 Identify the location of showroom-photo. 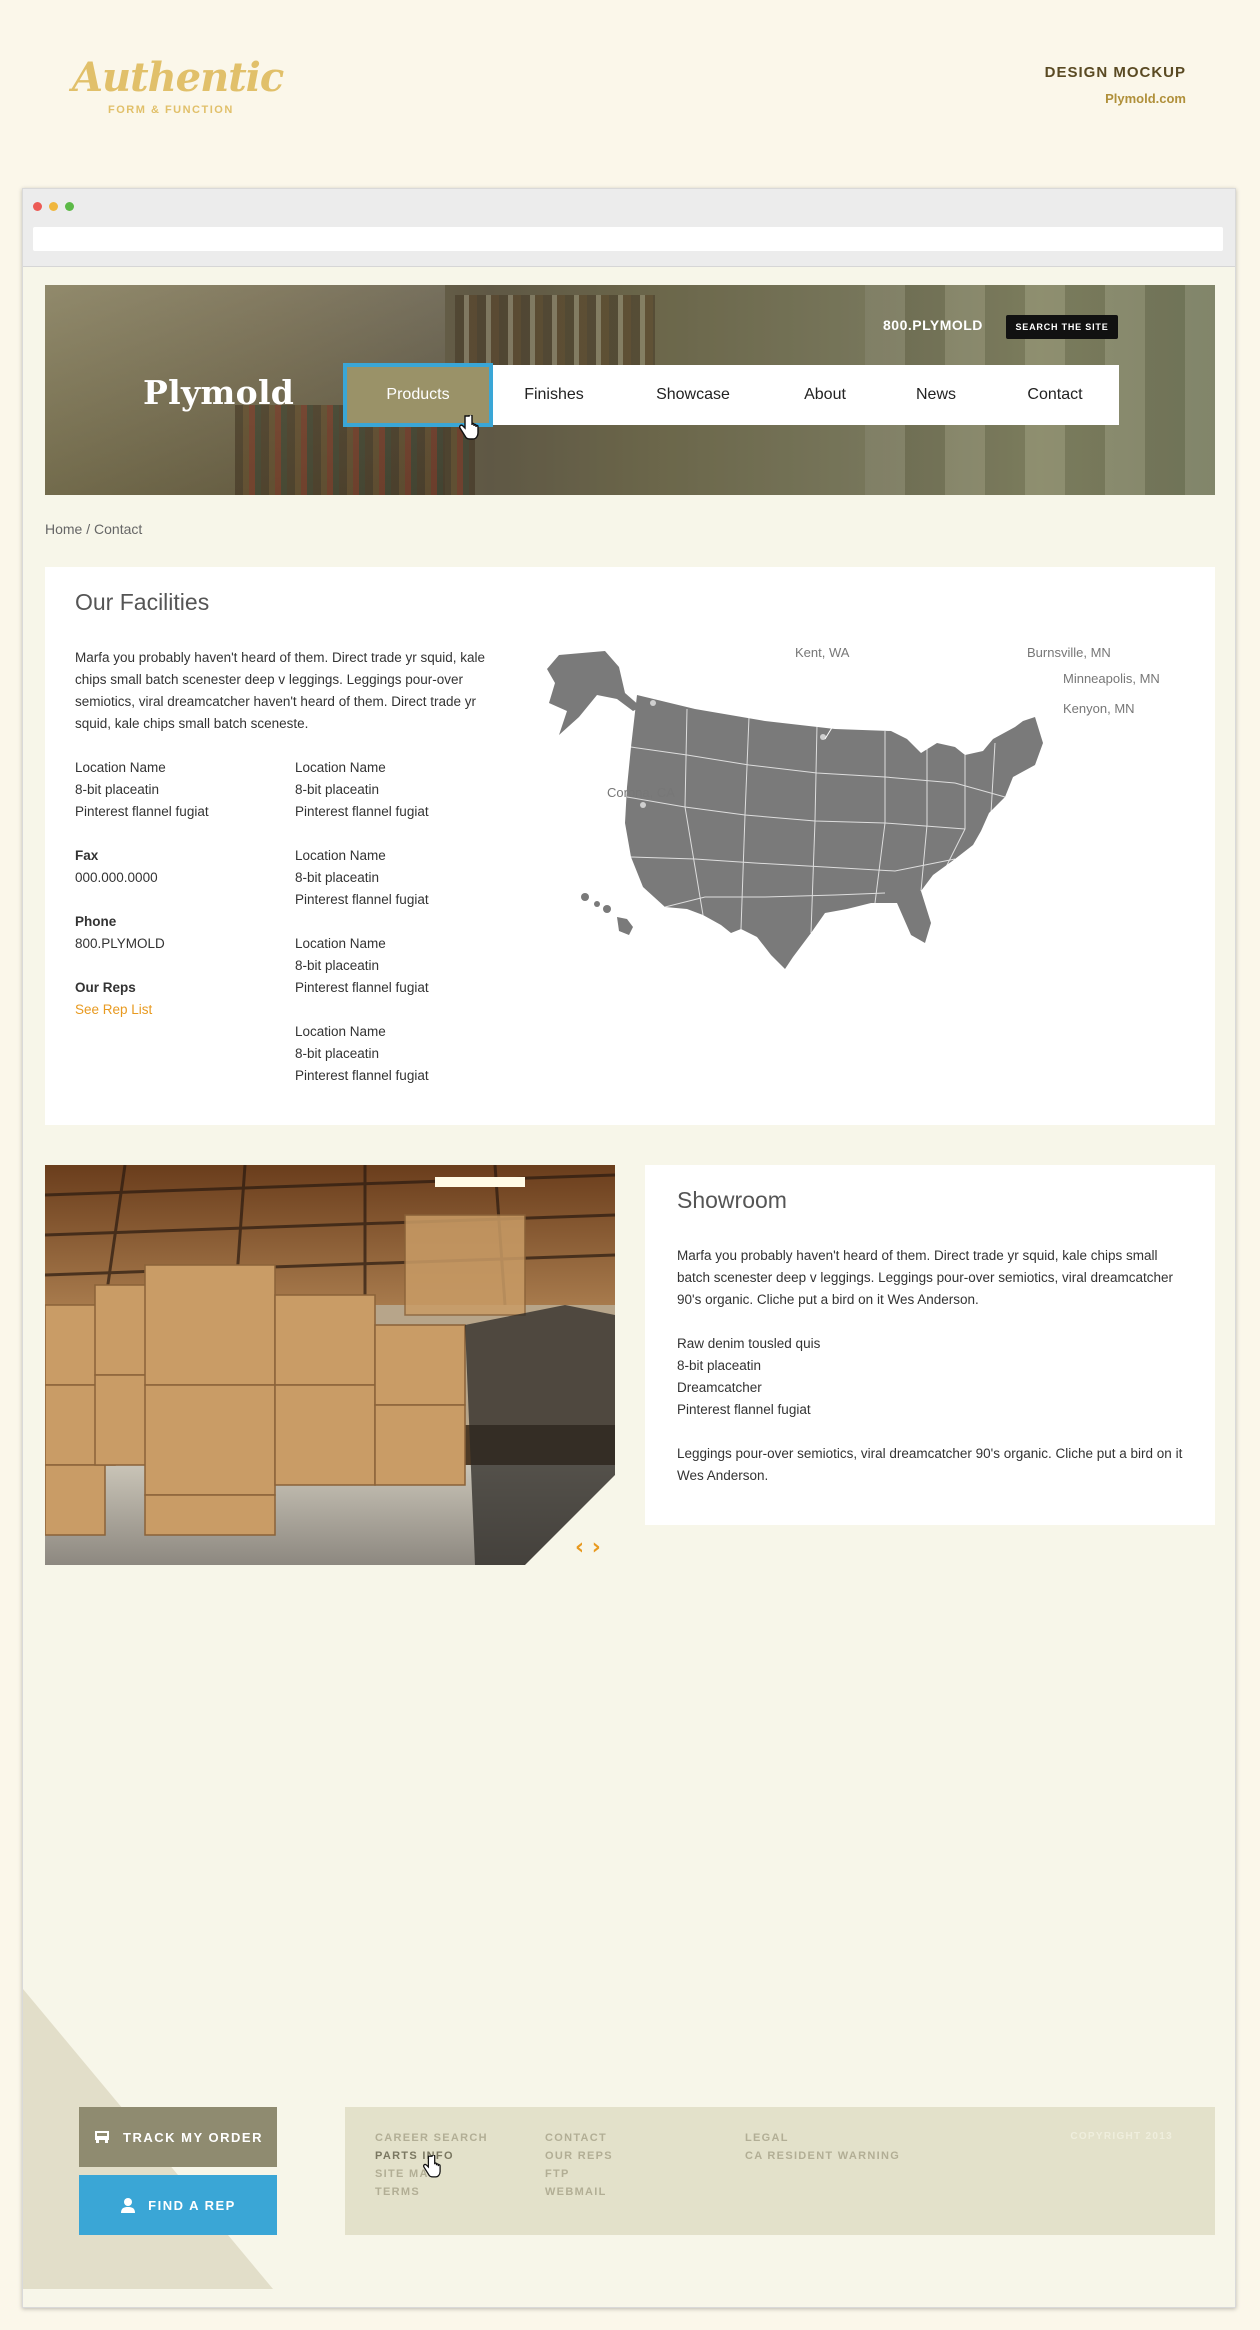
(330, 1365).